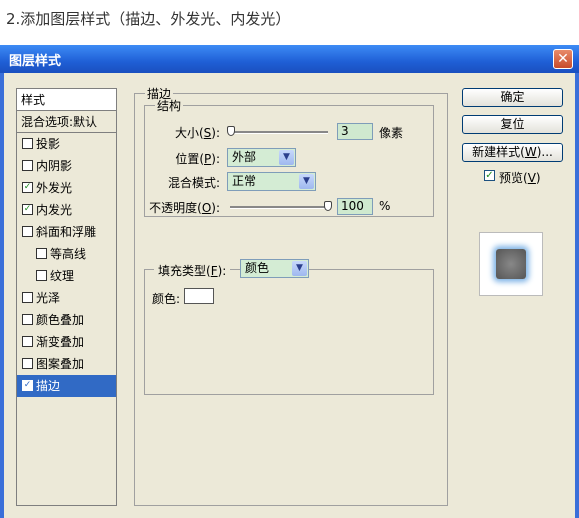 The height and width of the screenshot is (518, 579). I want to click on blend-mode-select: 正常 ▼, so click(271, 181).